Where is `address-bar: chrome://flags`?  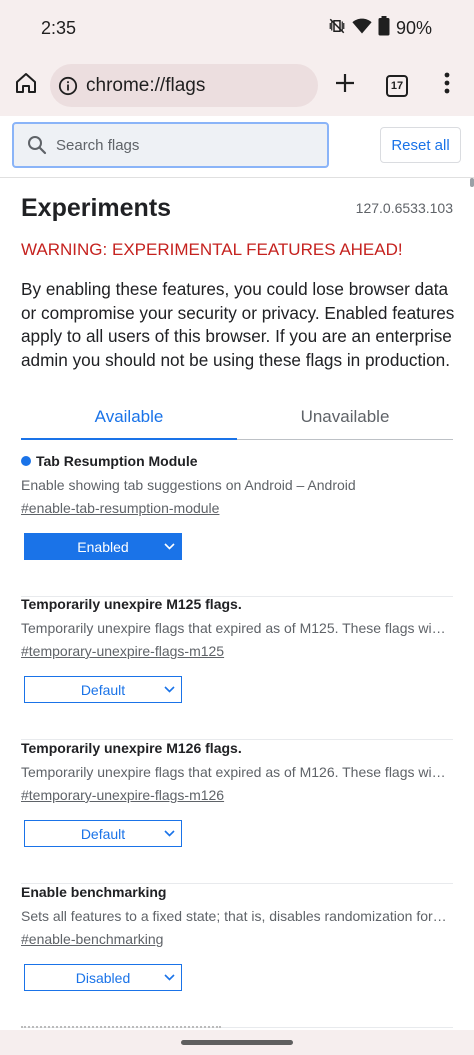
address-bar: chrome://flags is located at coordinates (184, 85).